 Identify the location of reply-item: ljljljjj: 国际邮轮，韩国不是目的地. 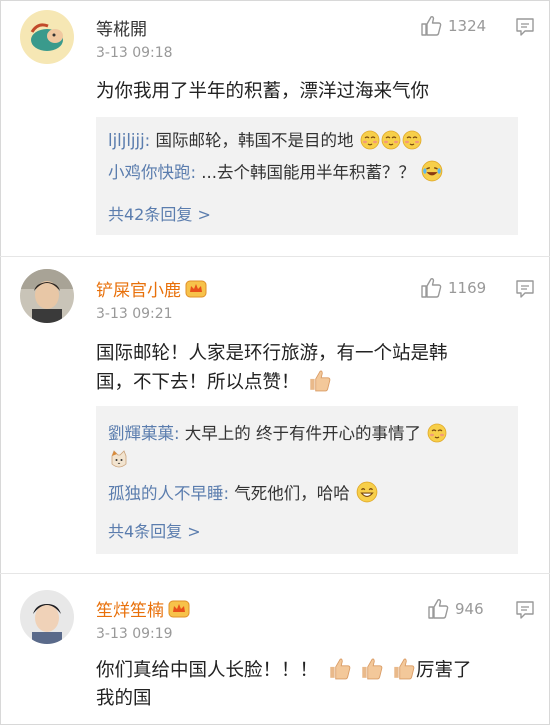
(265, 139).